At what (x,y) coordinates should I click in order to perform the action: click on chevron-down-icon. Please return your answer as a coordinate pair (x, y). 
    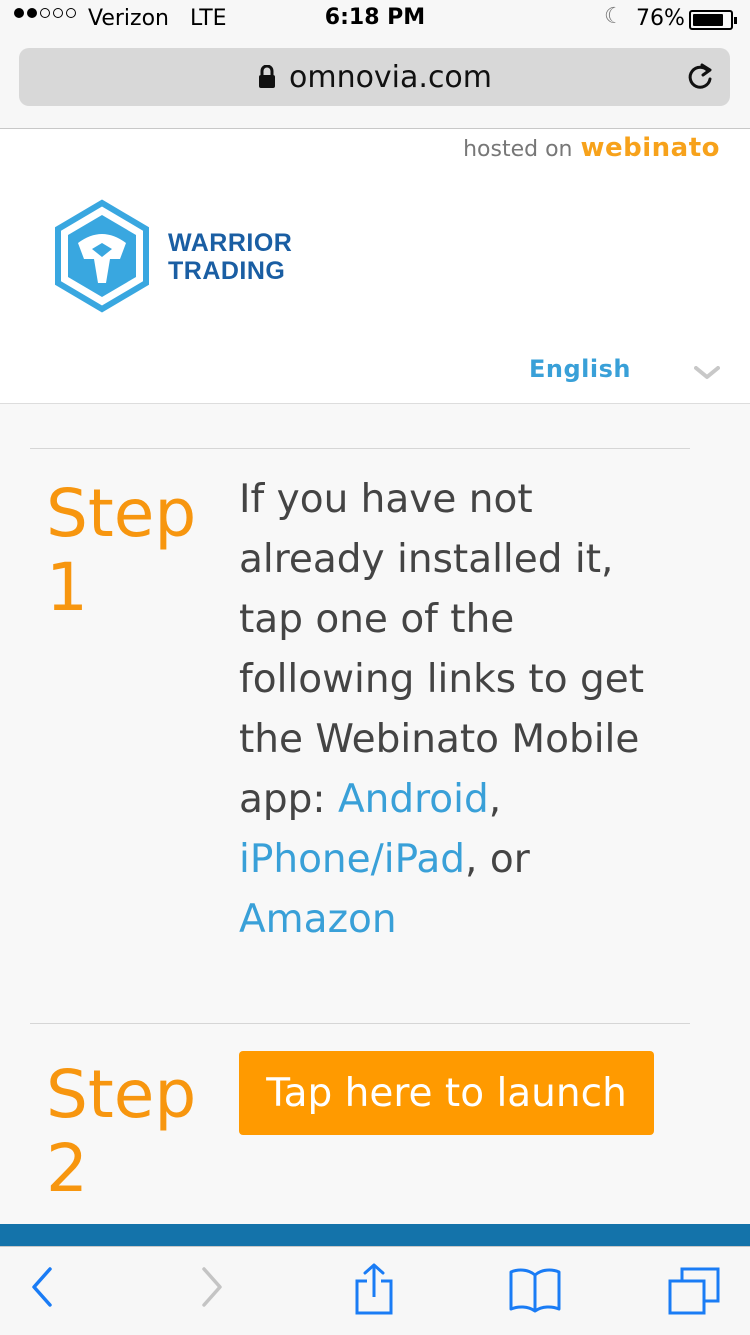
    Looking at the image, I should click on (707, 374).